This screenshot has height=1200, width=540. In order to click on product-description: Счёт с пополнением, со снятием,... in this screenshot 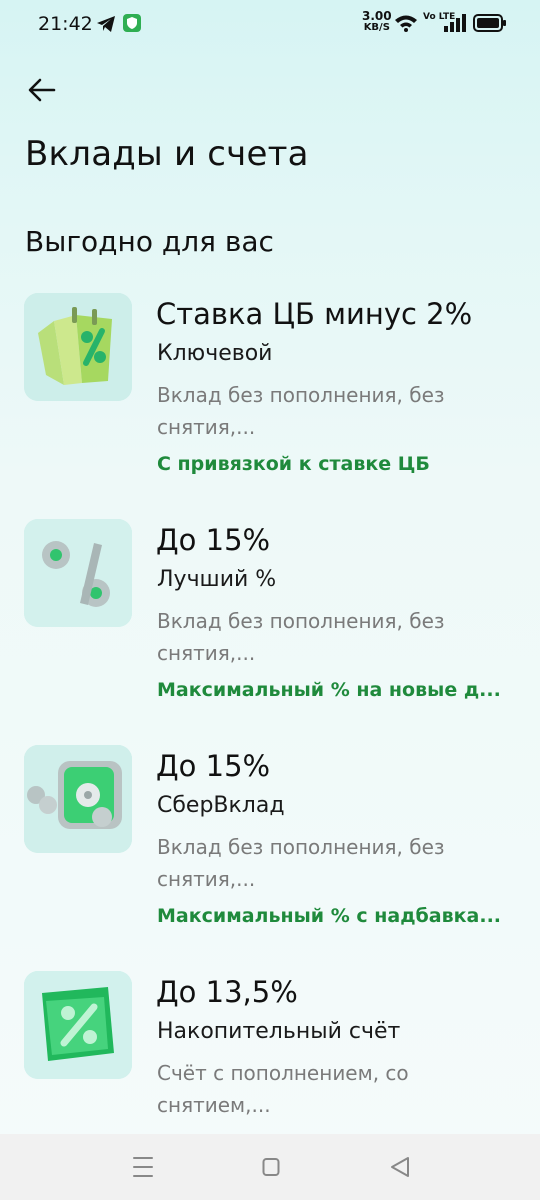, I will do `click(283, 1089)`.